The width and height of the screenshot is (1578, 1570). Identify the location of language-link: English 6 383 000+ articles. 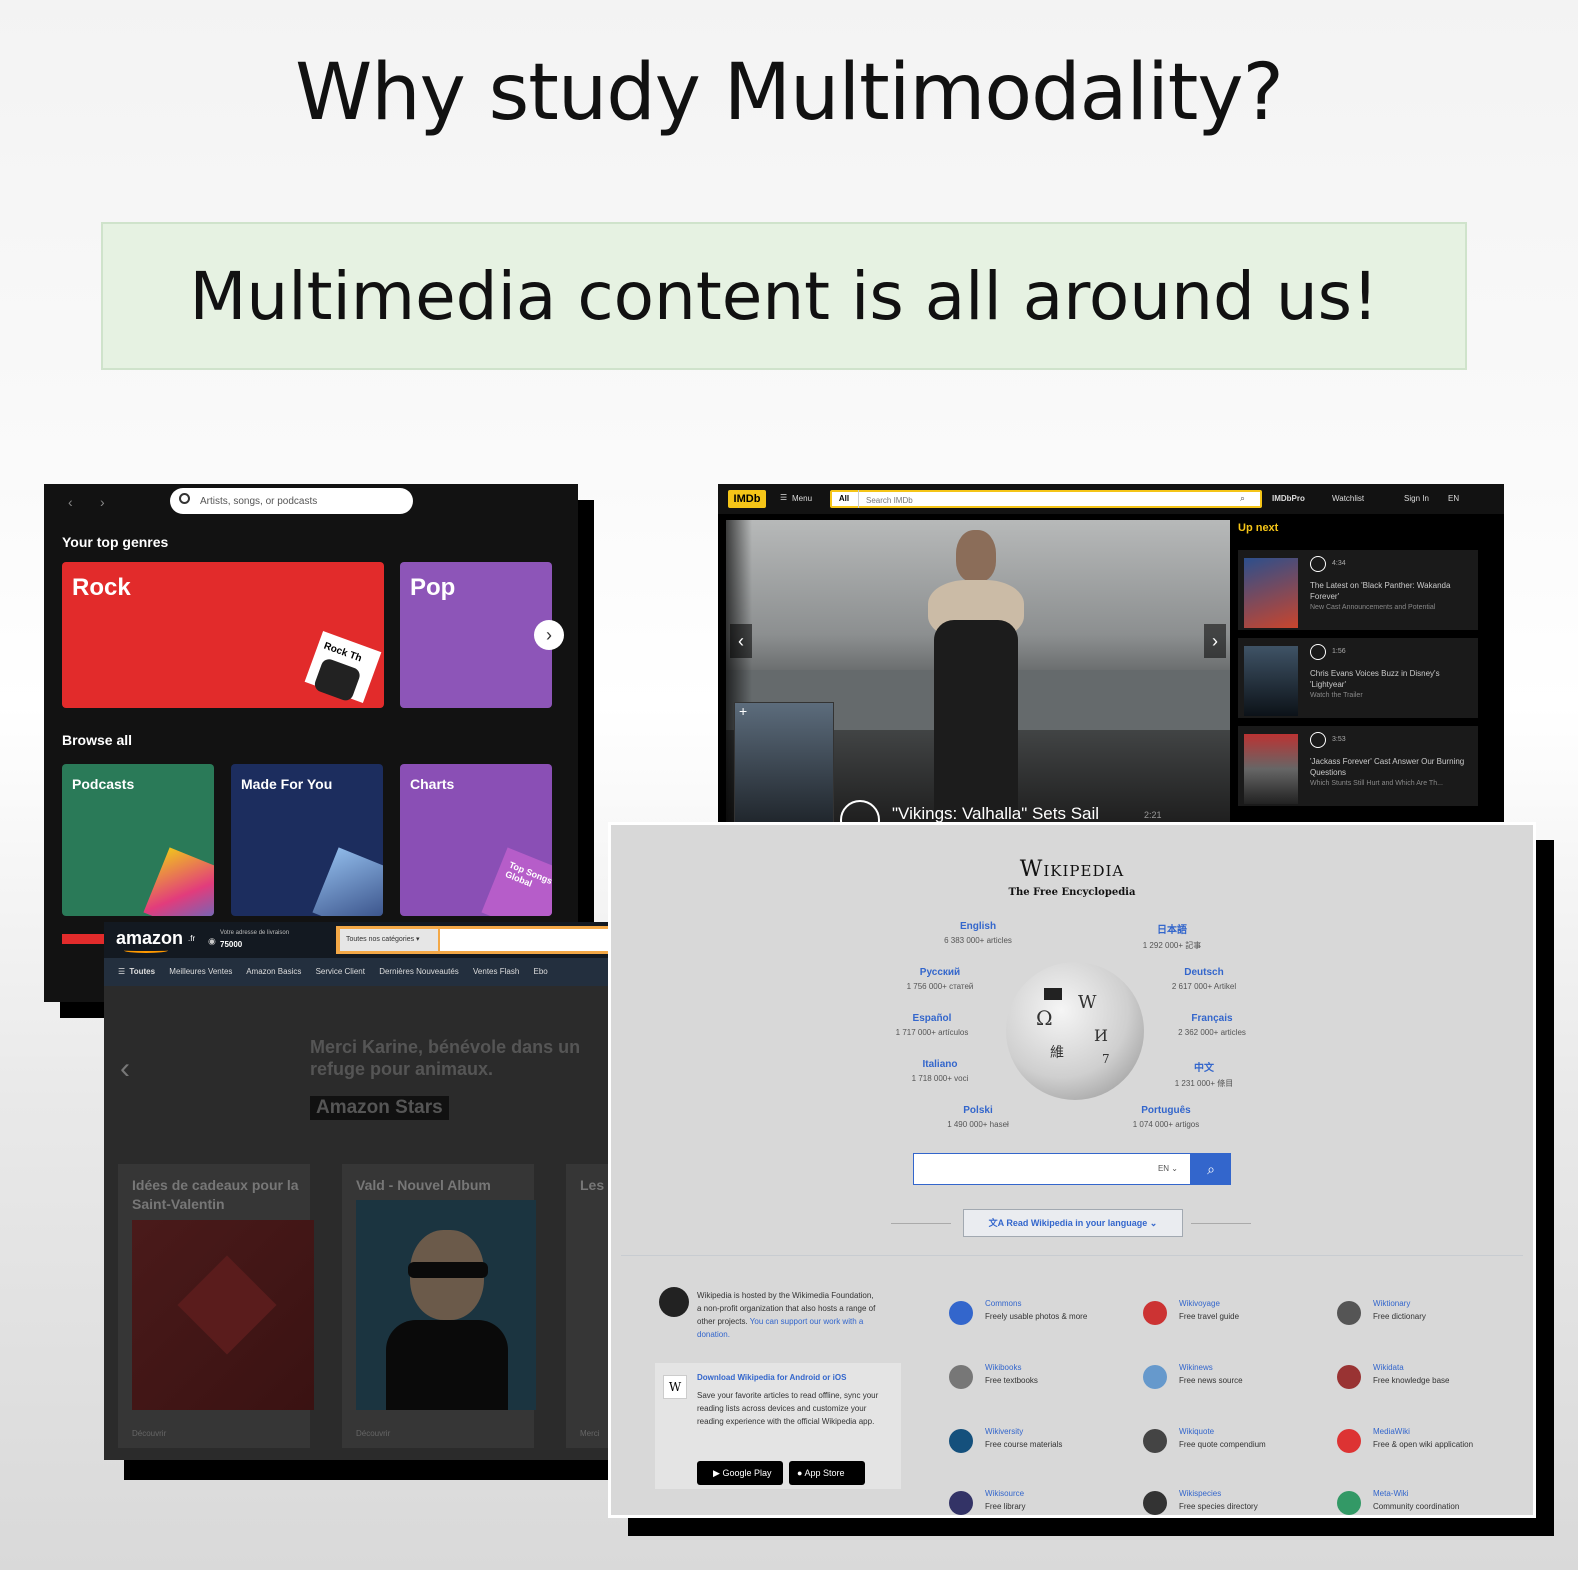
(978, 933).